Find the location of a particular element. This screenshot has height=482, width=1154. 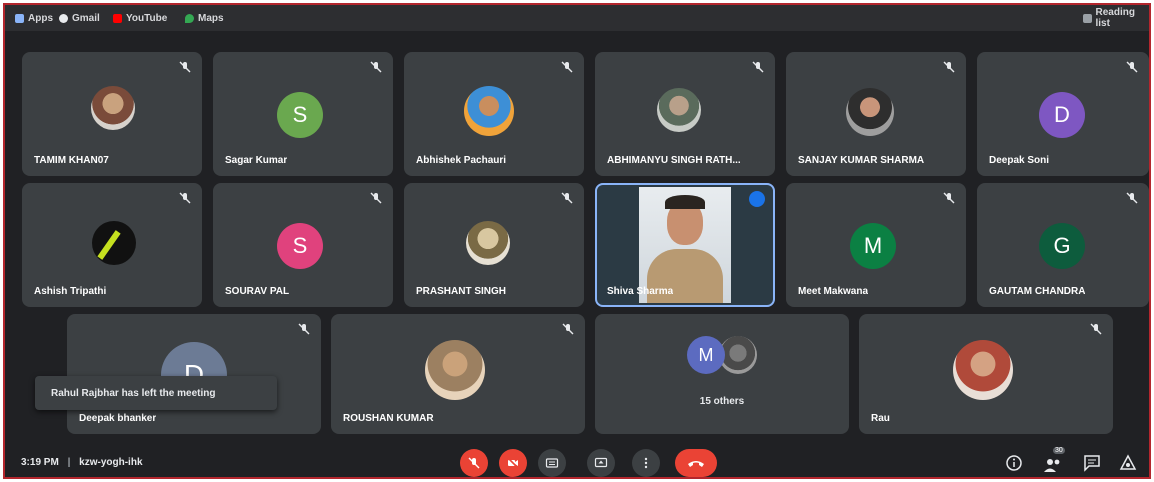

bookmark-label: Apps is located at coordinates (40, 18).